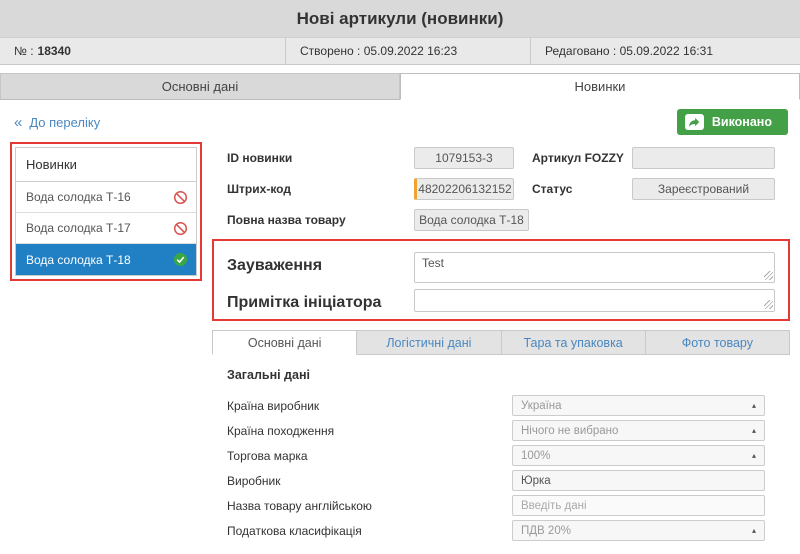 This screenshot has height=554, width=800. What do you see at coordinates (694, 122) in the screenshot?
I see `forward-arrow-icon` at bounding box center [694, 122].